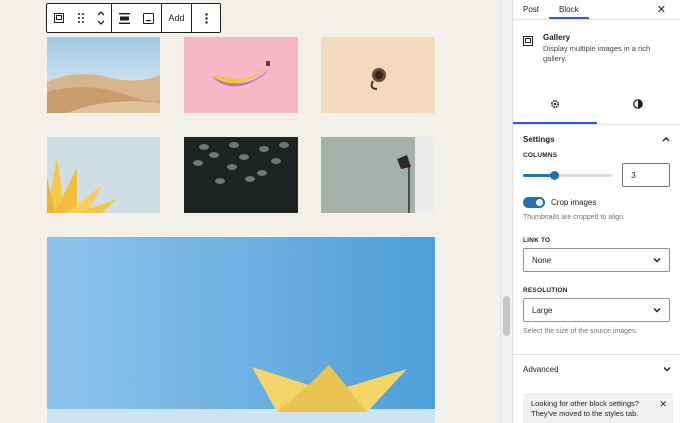  What do you see at coordinates (574, 202) in the screenshot?
I see `crop-images-label: Crop images` at bounding box center [574, 202].